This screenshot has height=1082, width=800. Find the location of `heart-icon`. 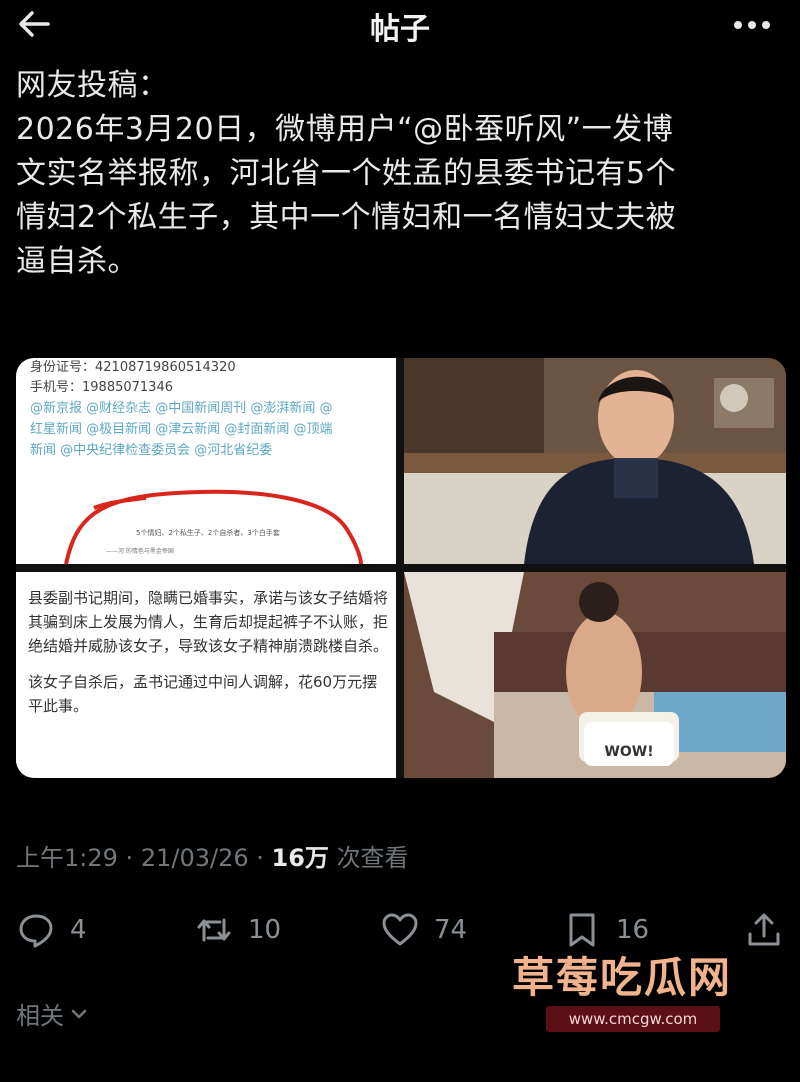

heart-icon is located at coordinates (400, 929).